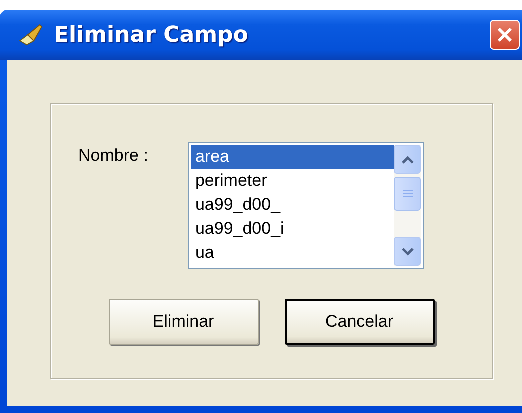  Describe the element at coordinates (359, 322) in the screenshot. I see `dialog-button: Cancelar` at that location.